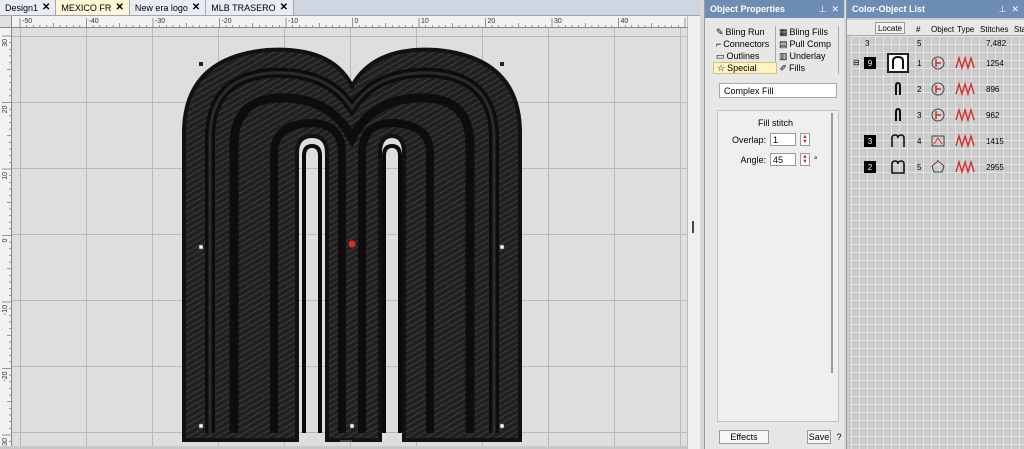 The image size is (1024, 449). I want to click on section-scrollbar, so click(832, 243).